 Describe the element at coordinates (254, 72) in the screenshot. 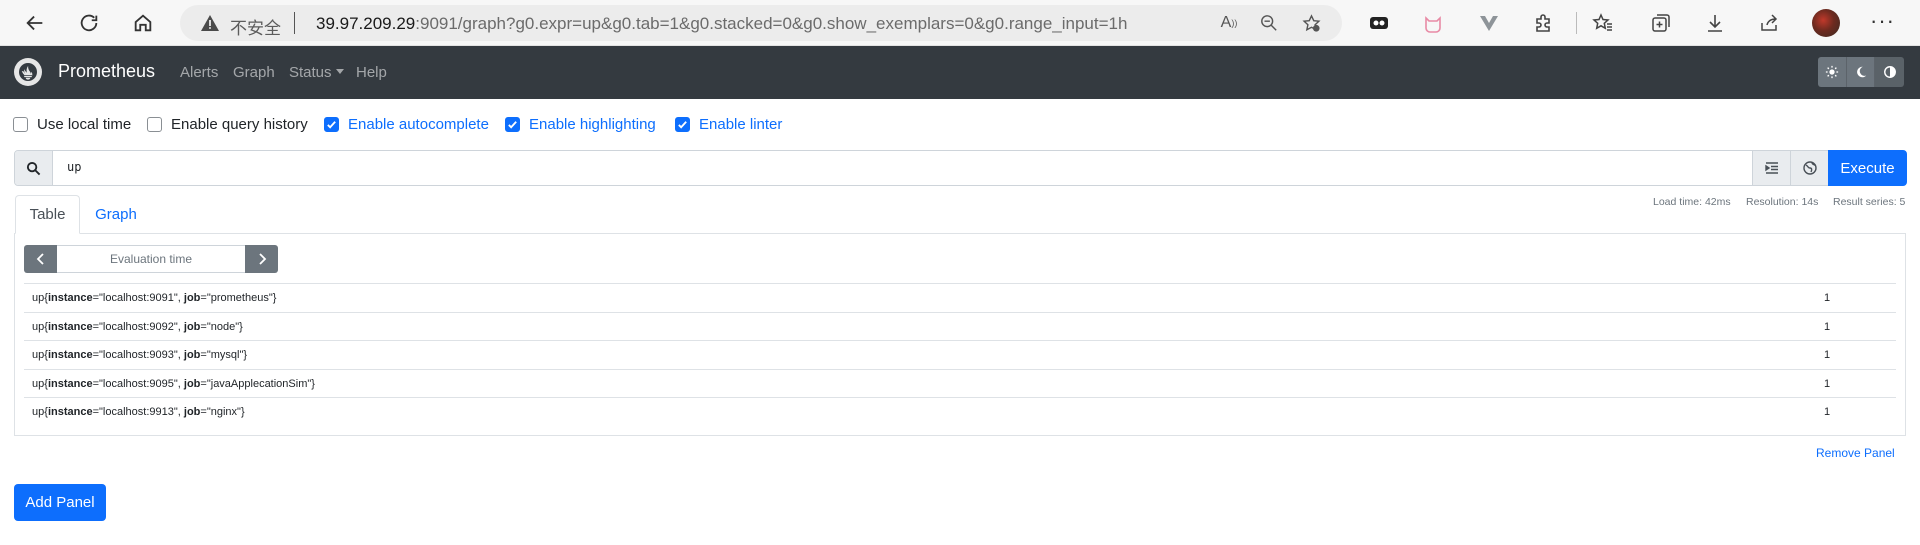

I see `nav-graph: Graph` at that location.